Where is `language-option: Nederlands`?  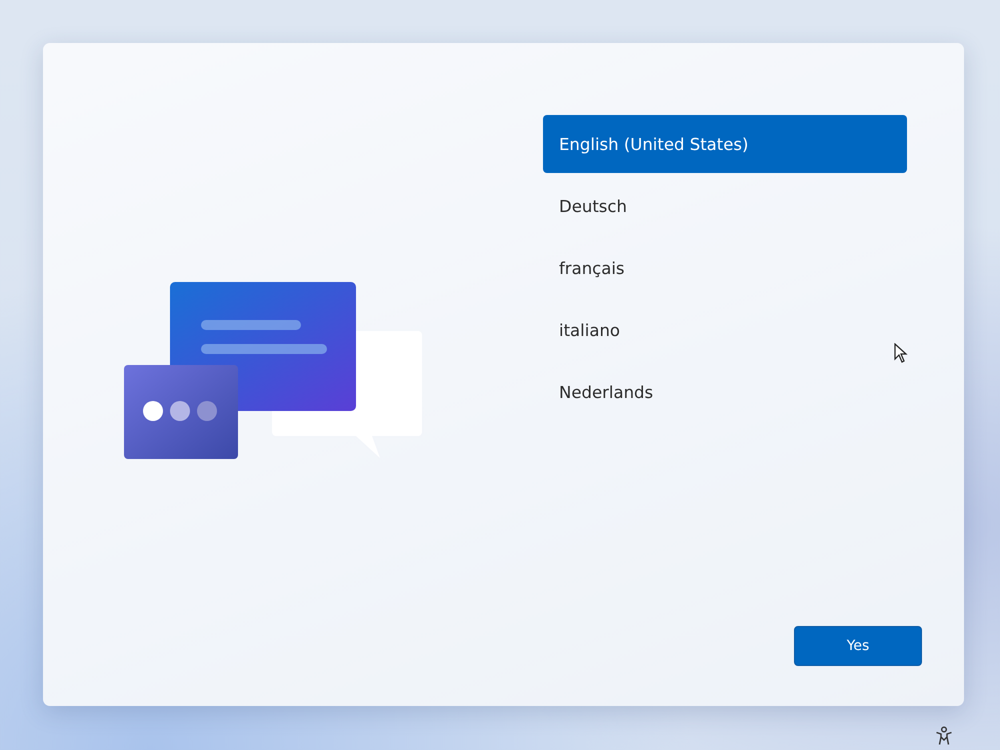 language-option: Nederlands is located at coordinates (725, 392).